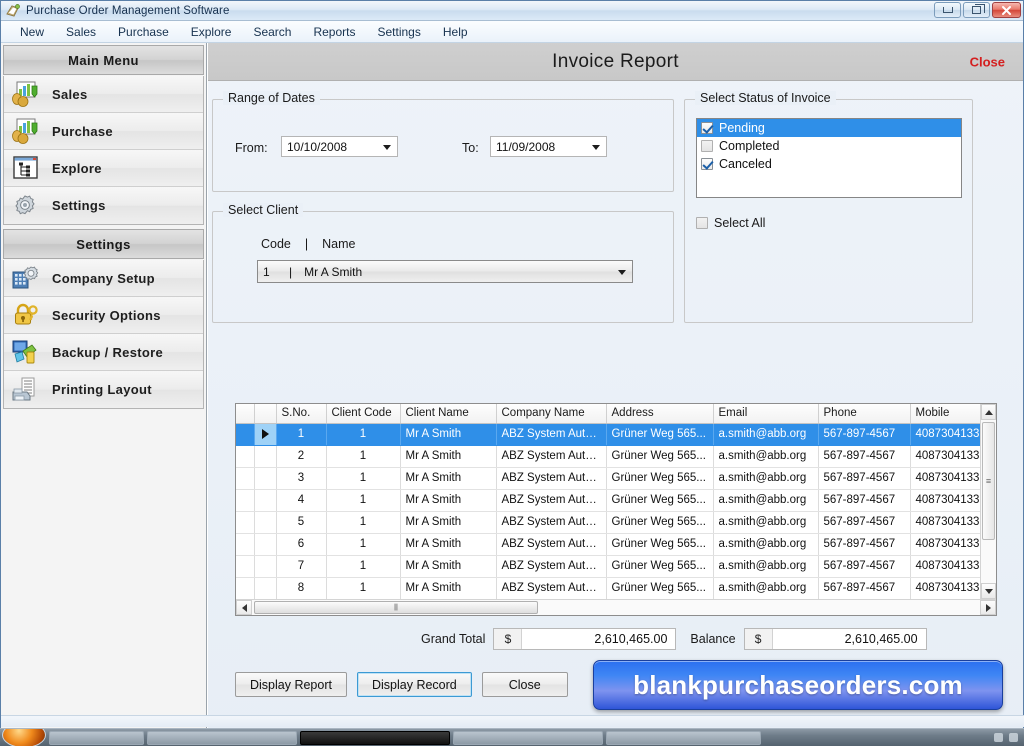 This screenshot has width=1024, height=746. I want to click on menu-item-settings: Settings, so click(399, 32).